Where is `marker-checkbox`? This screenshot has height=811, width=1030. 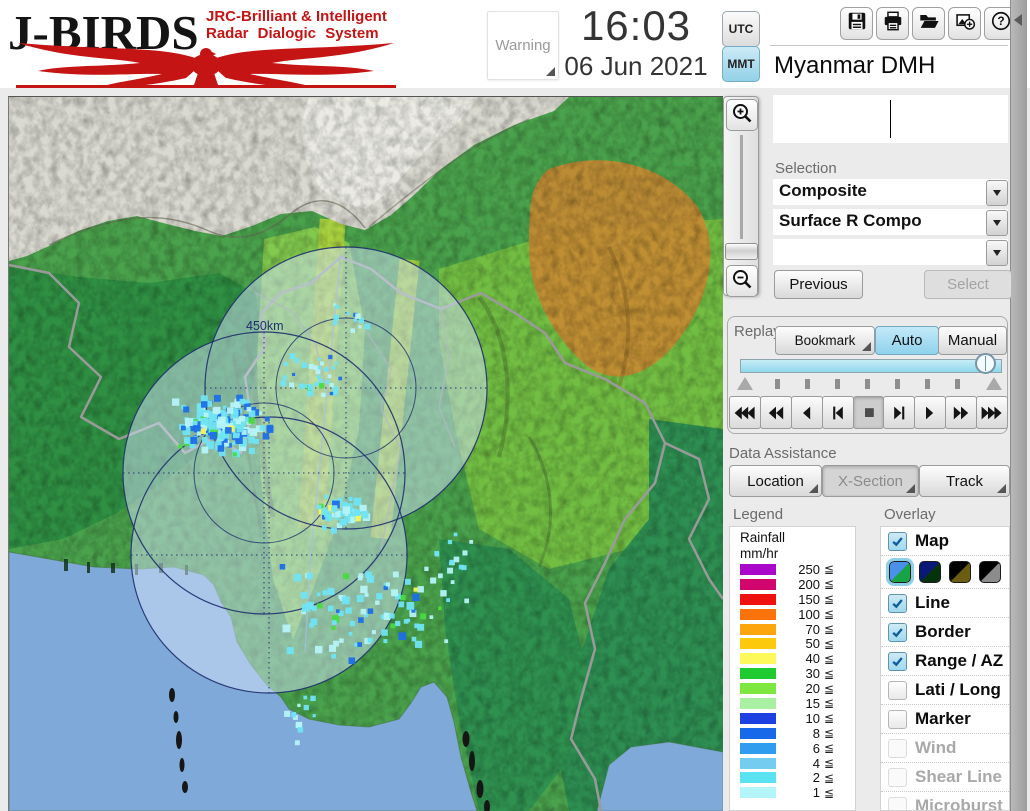 marker-checkbox is located at coordinates (897, 719).